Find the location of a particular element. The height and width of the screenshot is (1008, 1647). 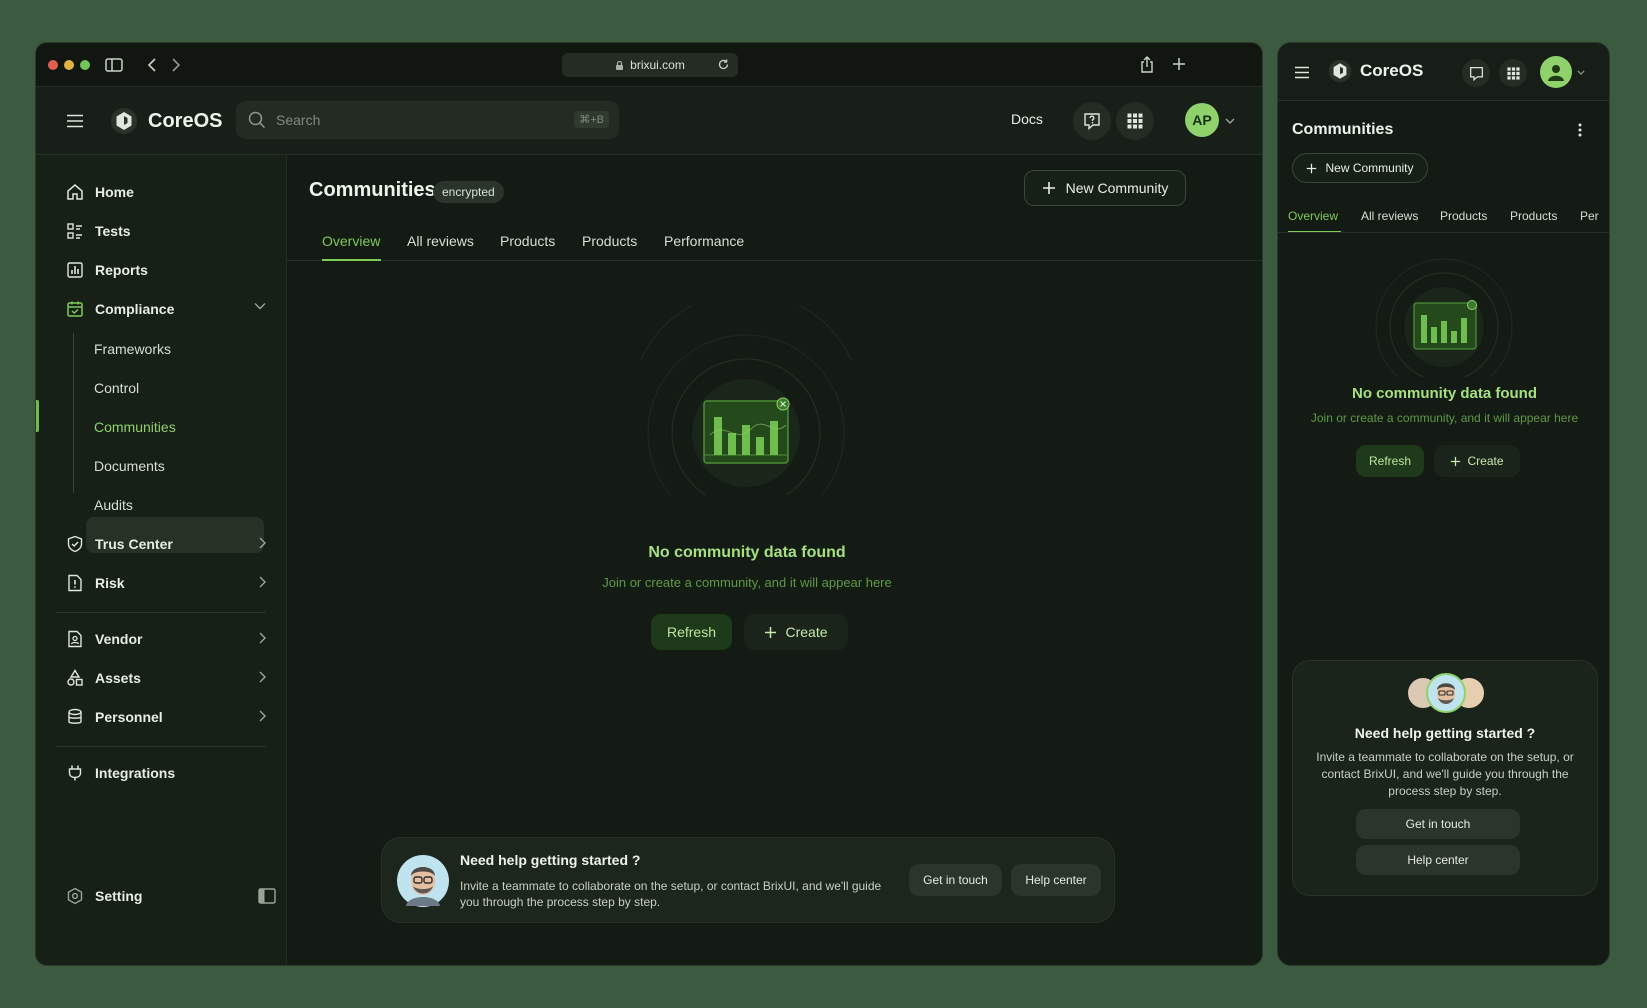

mobile-brand: CoreOS is located at coordinates (1375, 71).